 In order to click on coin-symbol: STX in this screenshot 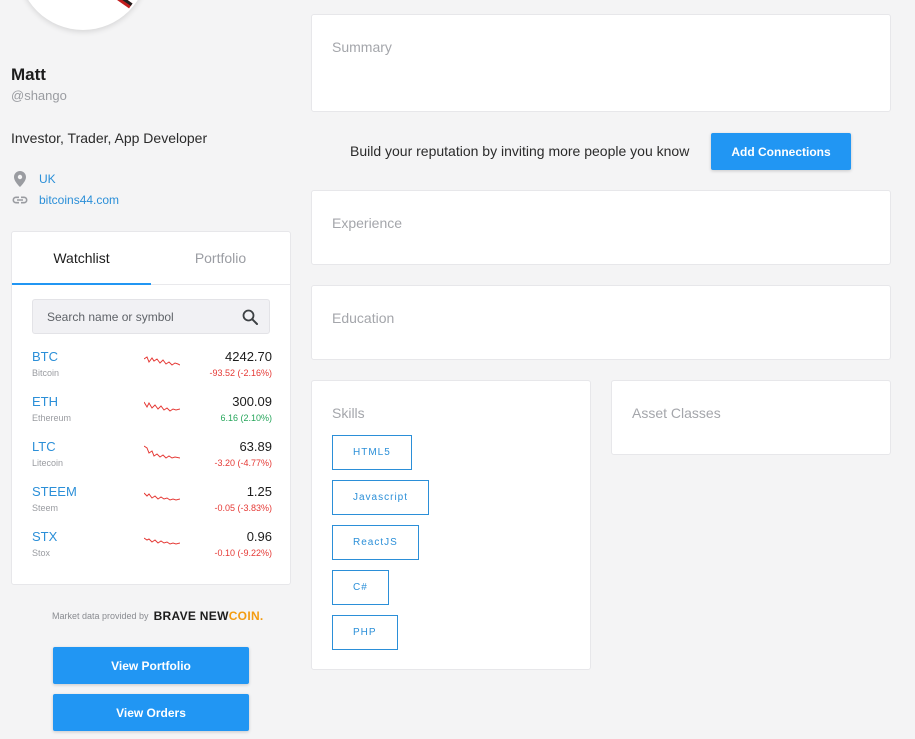, I will do `click(44, 536)`.